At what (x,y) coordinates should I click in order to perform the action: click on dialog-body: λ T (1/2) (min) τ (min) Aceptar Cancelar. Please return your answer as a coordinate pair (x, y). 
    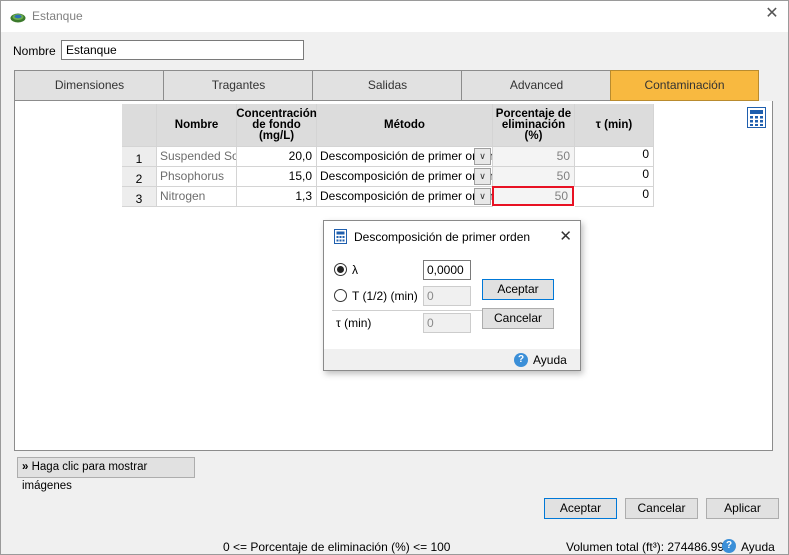
    Looking at the image, I should click on (452, 300).